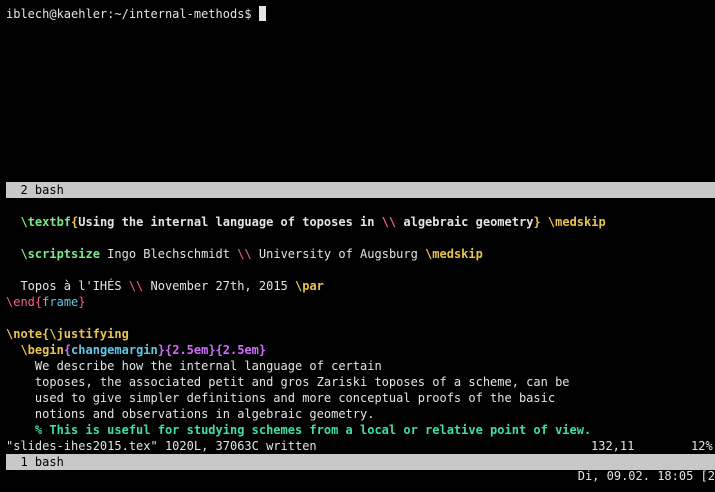  What do you see at coordinates (42, 350) in the screenshot?
I see `latex-command: \begin` at bounding box center [42, 350].